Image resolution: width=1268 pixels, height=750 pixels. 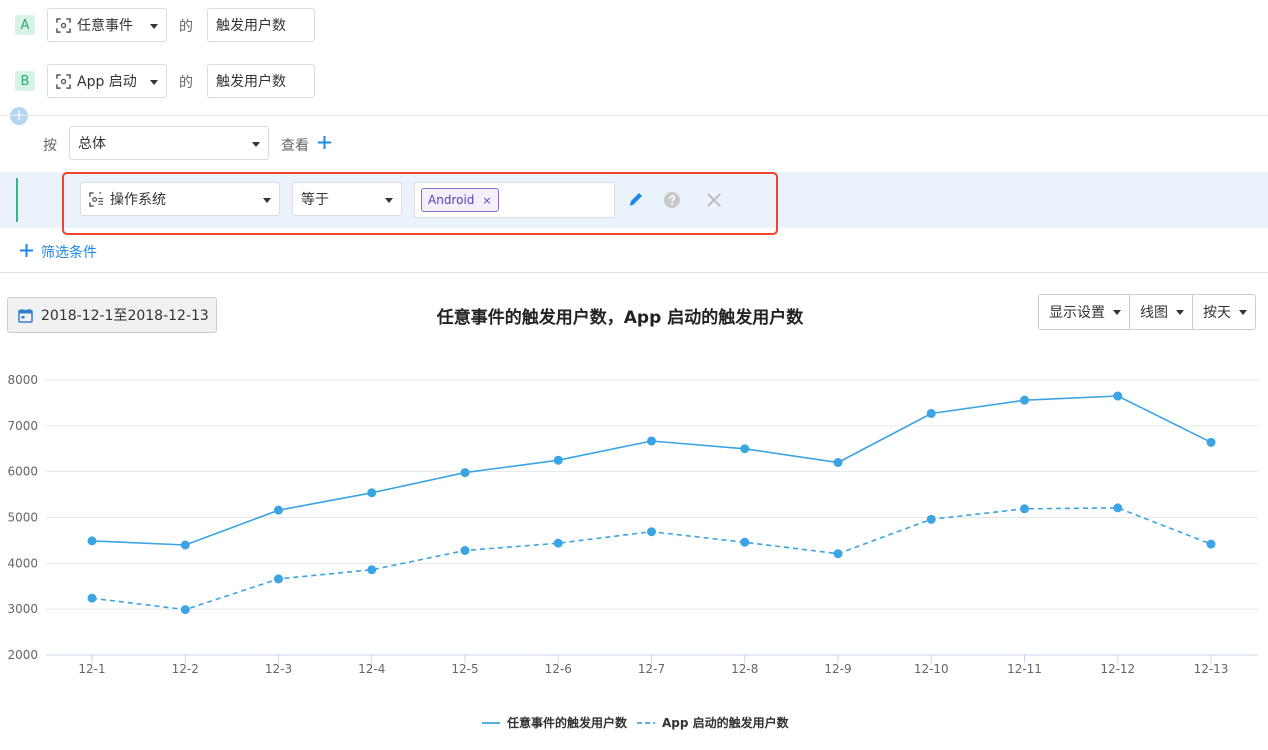 What do you see at coordinates (837, 669) in the screenshot?
I see `x-tick-label: 12-9` at bounding box center [837, 669].